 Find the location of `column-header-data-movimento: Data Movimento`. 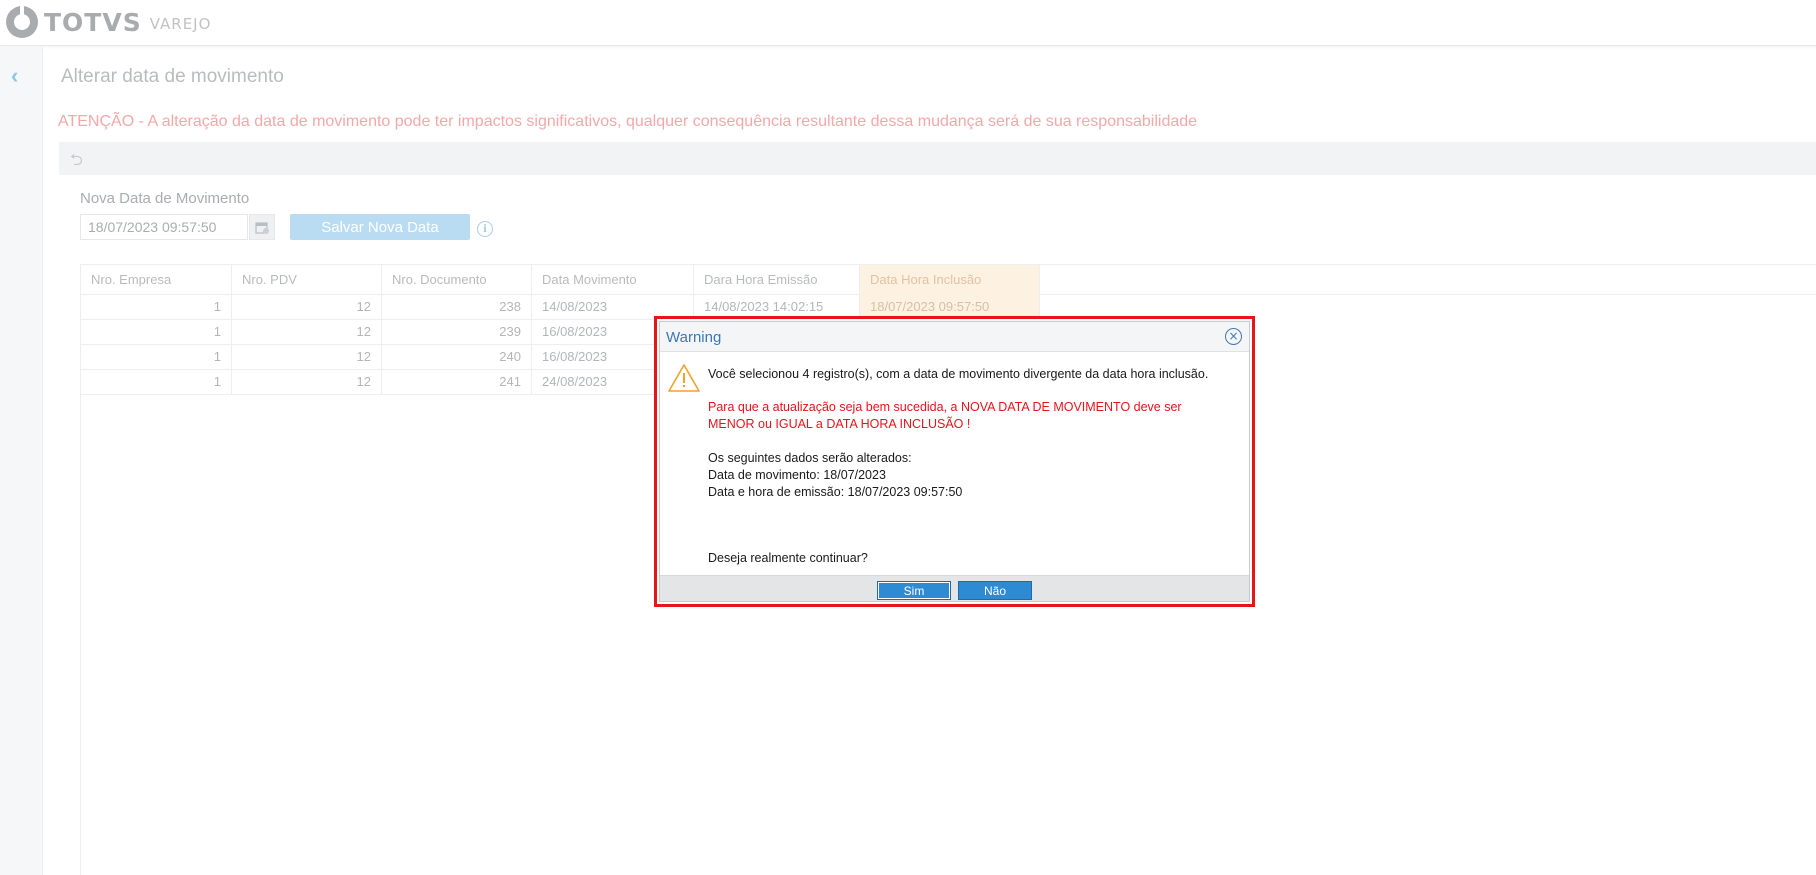

column-header-data-movimento: Data Movimento is located at coordinates (613, 280).